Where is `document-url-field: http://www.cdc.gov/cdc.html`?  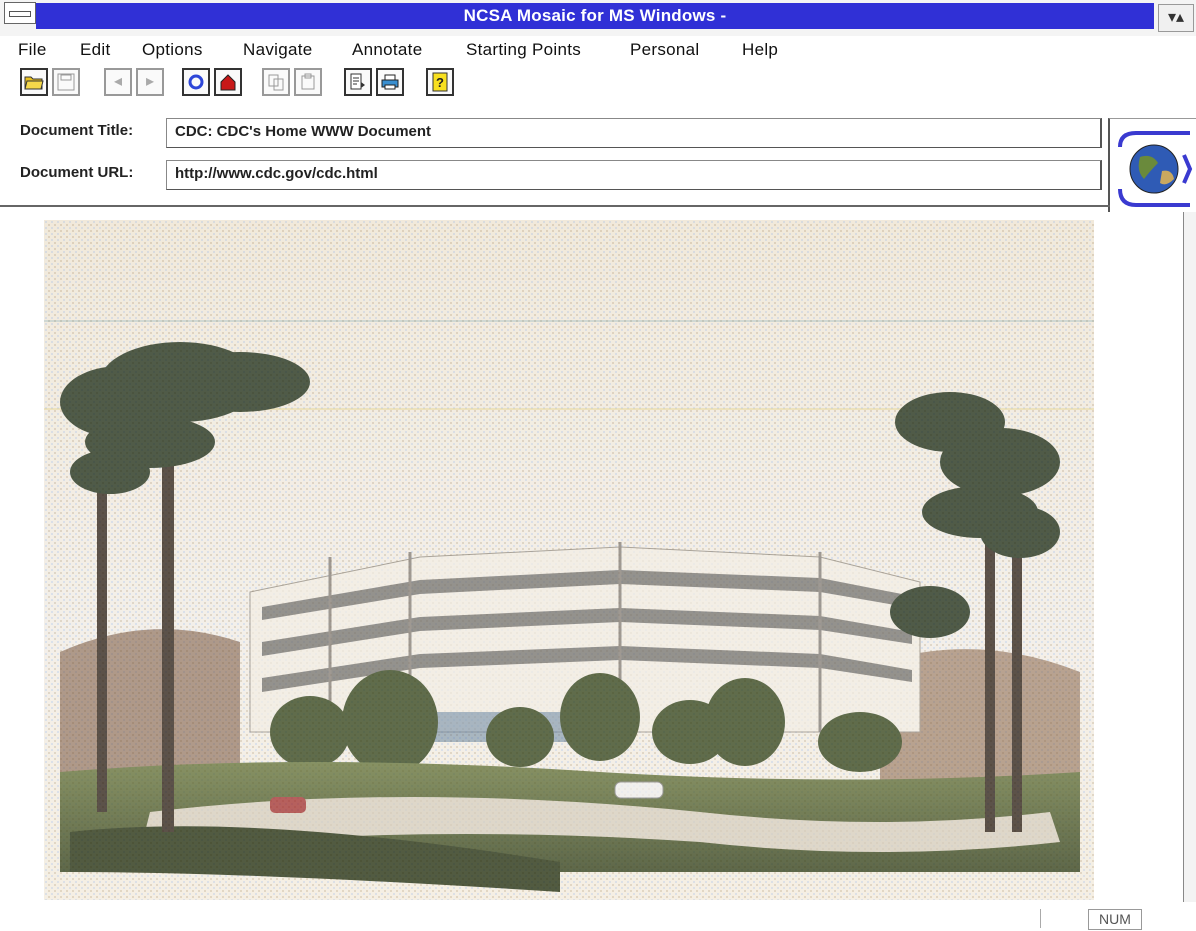 document-url-field: http://www.cdc.gov/cdc.html is located at coordinates (634, 175).